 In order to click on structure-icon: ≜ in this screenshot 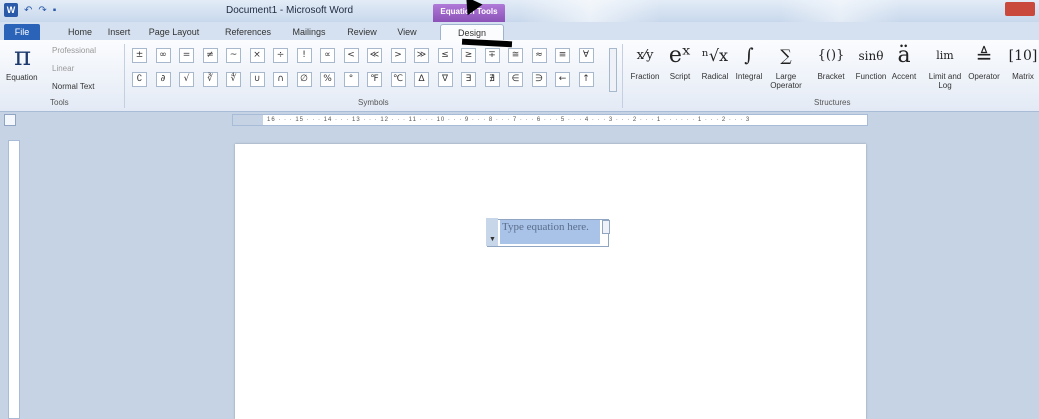, I will do `click(984, 56)`.